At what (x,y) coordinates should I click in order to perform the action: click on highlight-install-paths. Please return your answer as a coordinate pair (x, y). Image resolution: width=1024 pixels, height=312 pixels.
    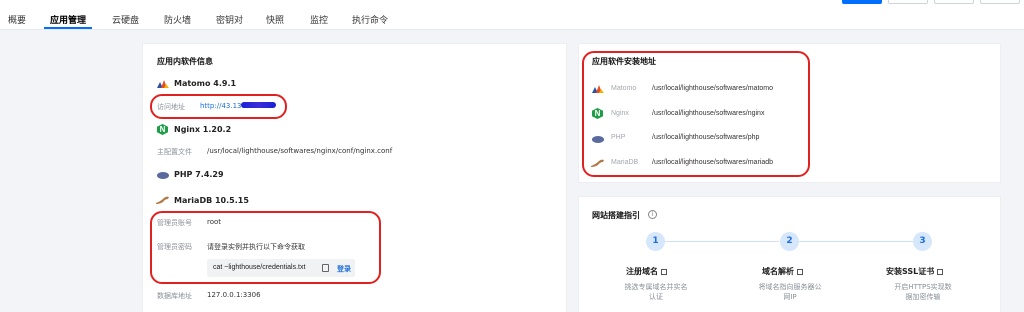
    Looking at the image, I should click on (696, 114).